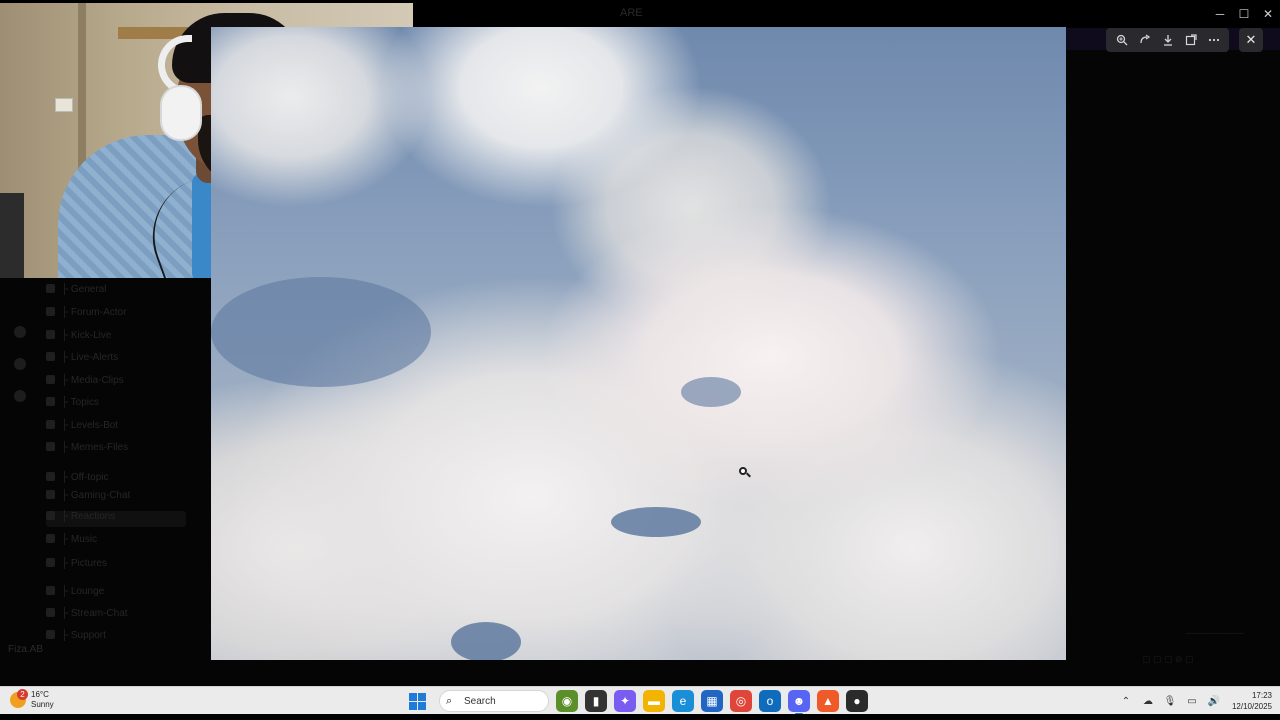 Image resolution: width=1280 pixels, height=720 pixels. Describe the element at coordinates (1220, 14) in the screenshot. I see `minimize-button: ─` at that location.